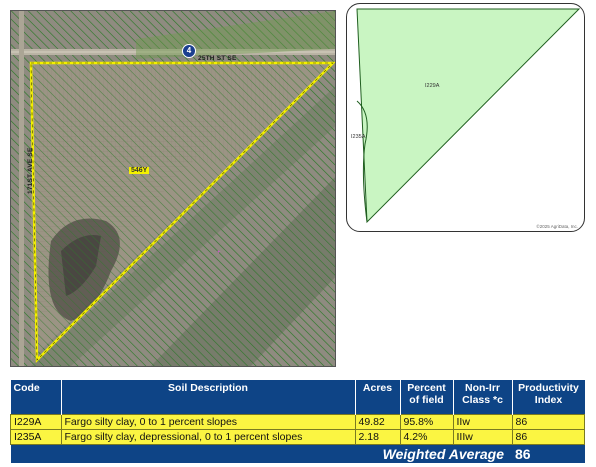 The image size is (596, 467). I want to click on col-header-code: Code, so click(36, 397).